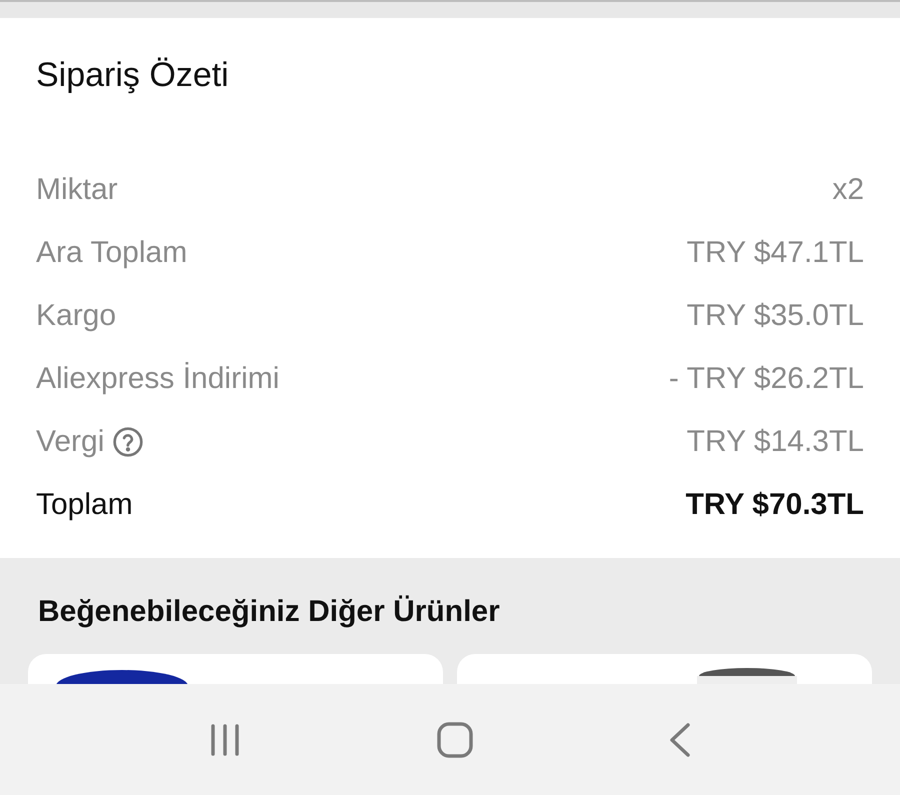 This screenshot has height=795, width=900. I want to click on summary-value: TRY $70.3TL, so click(775, 505).